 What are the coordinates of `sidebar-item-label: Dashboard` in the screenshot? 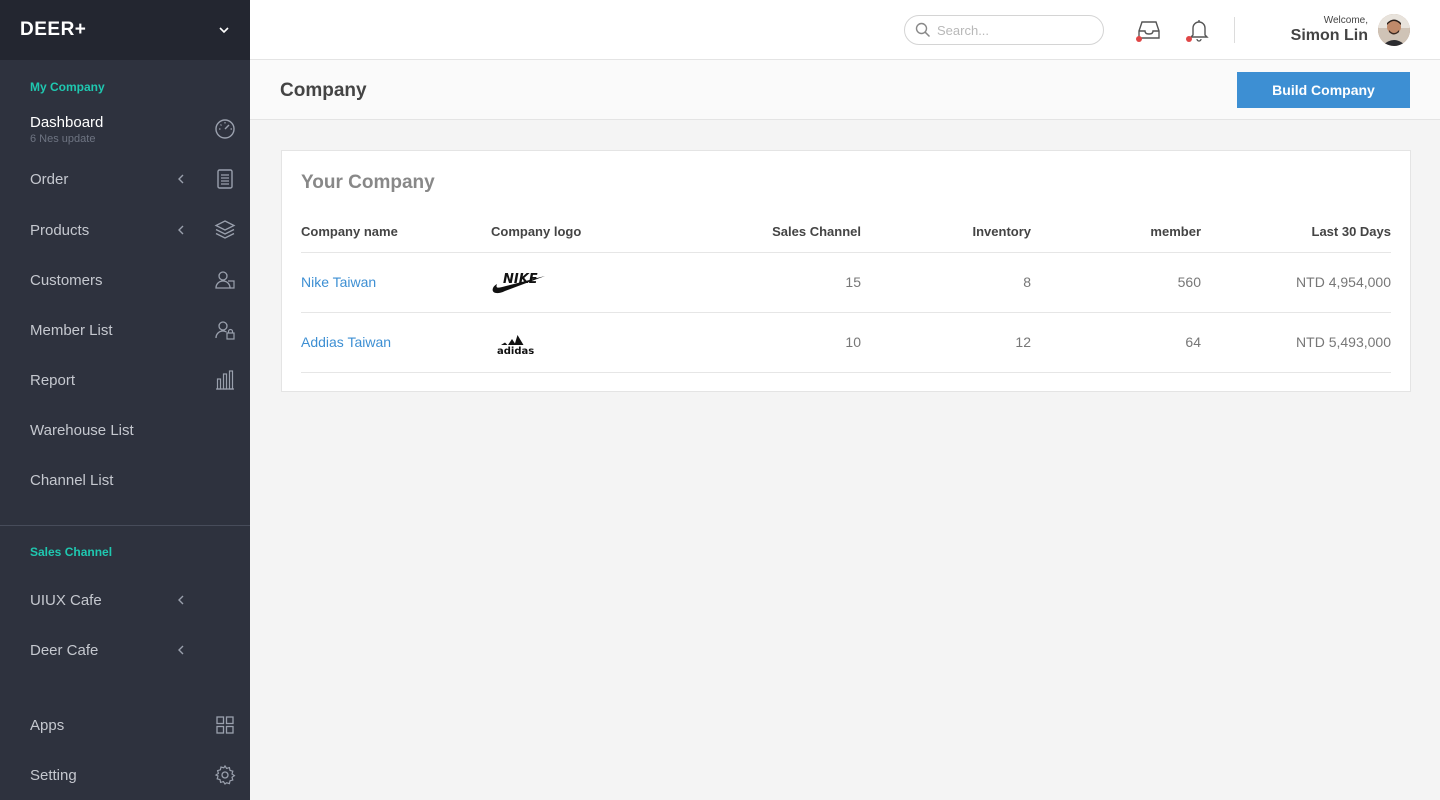 It's located at (67, 122).